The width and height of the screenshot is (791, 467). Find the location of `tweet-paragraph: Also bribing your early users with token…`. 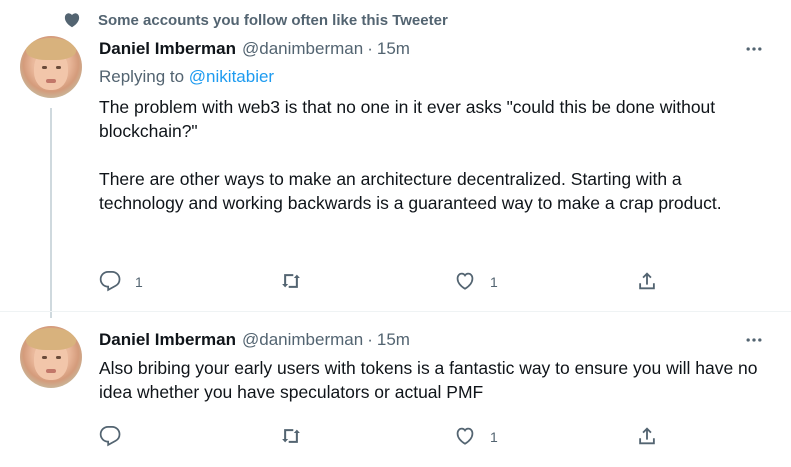

tweet-paragraph: Also bribing your early users with token… is located at coordinates (428, 380).